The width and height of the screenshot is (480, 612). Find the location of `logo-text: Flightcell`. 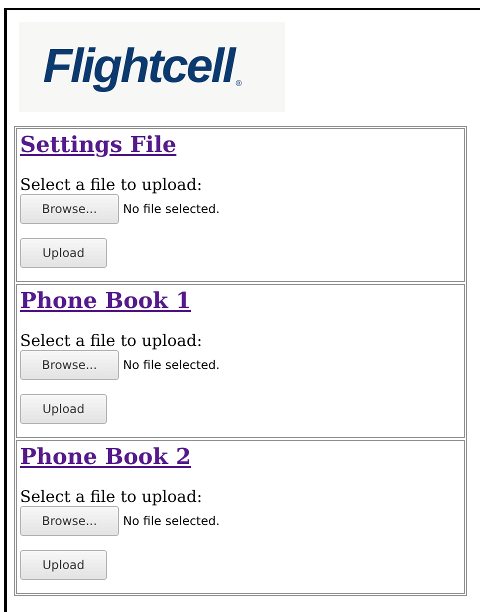

logo-text: Flightcell is located at coordinates (138, 67).